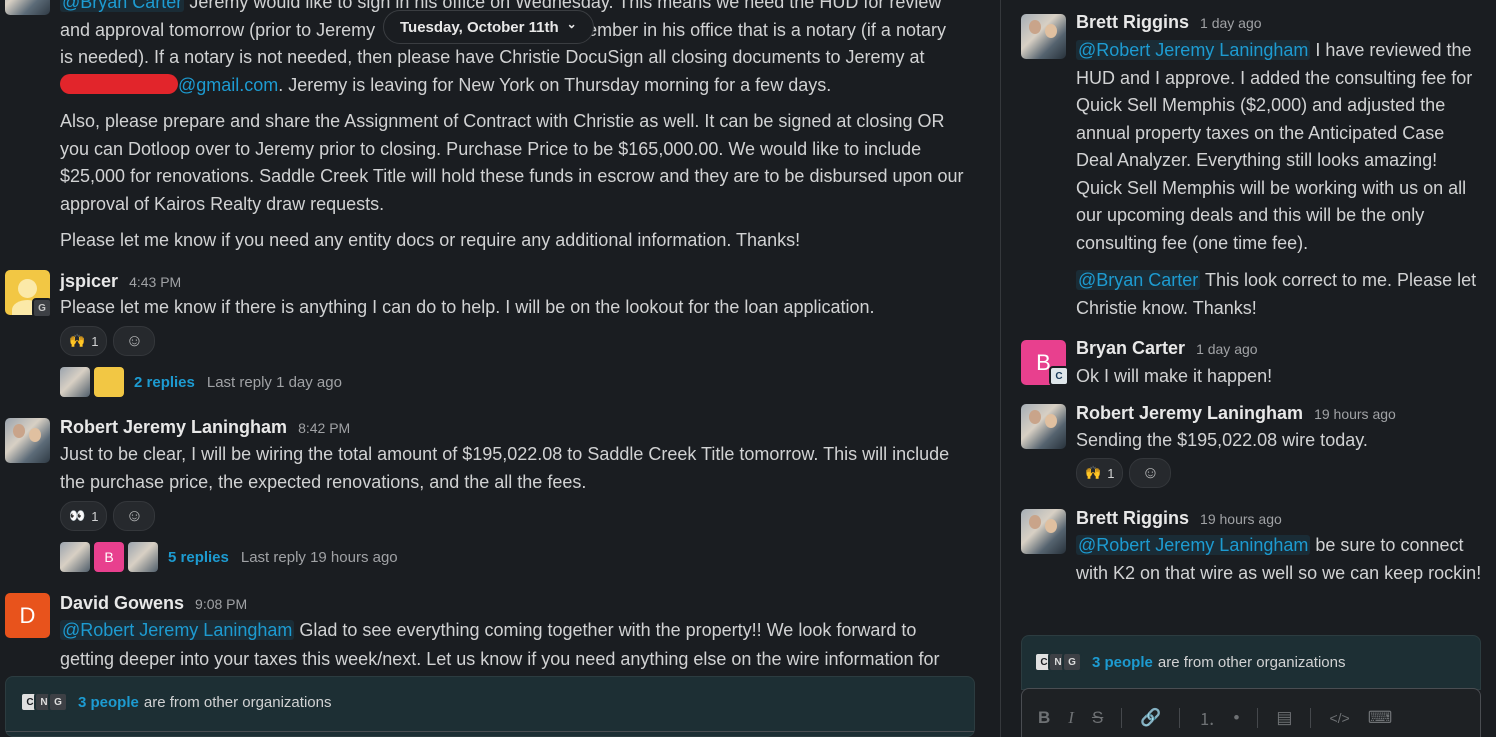  I want to click on message-text: Ok I will make it happen!, so click(1174, 376).